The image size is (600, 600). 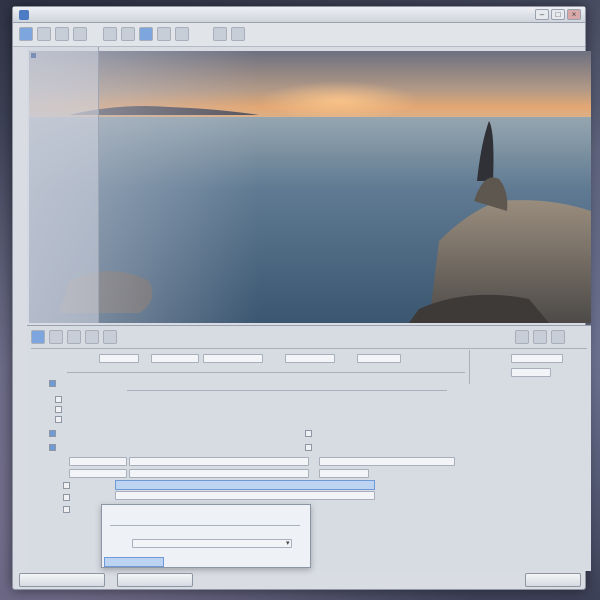 I want to click on mid-footer-button, so click(x=155, y=580).